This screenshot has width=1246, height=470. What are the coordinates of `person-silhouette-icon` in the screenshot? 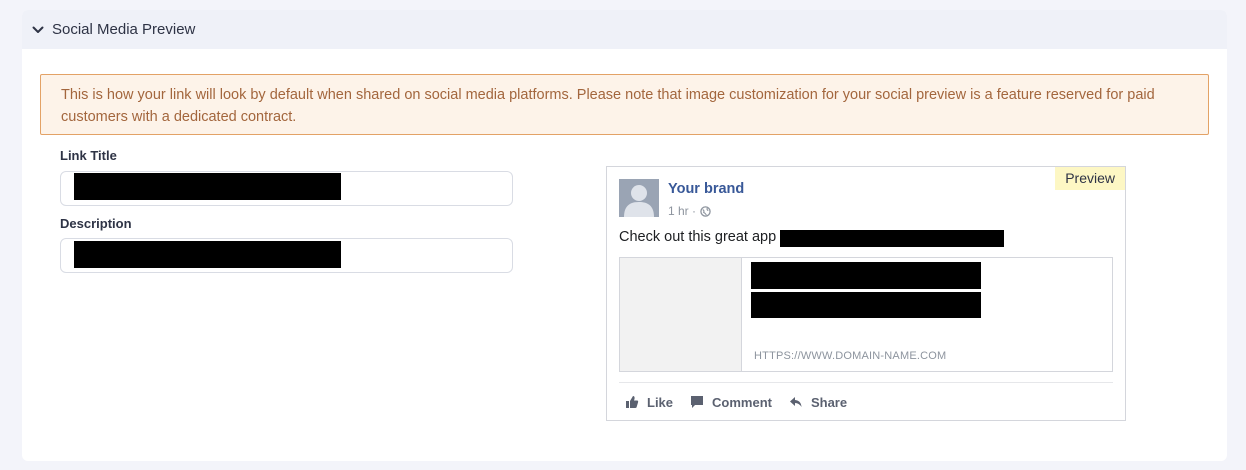 It's located at (639, 198).